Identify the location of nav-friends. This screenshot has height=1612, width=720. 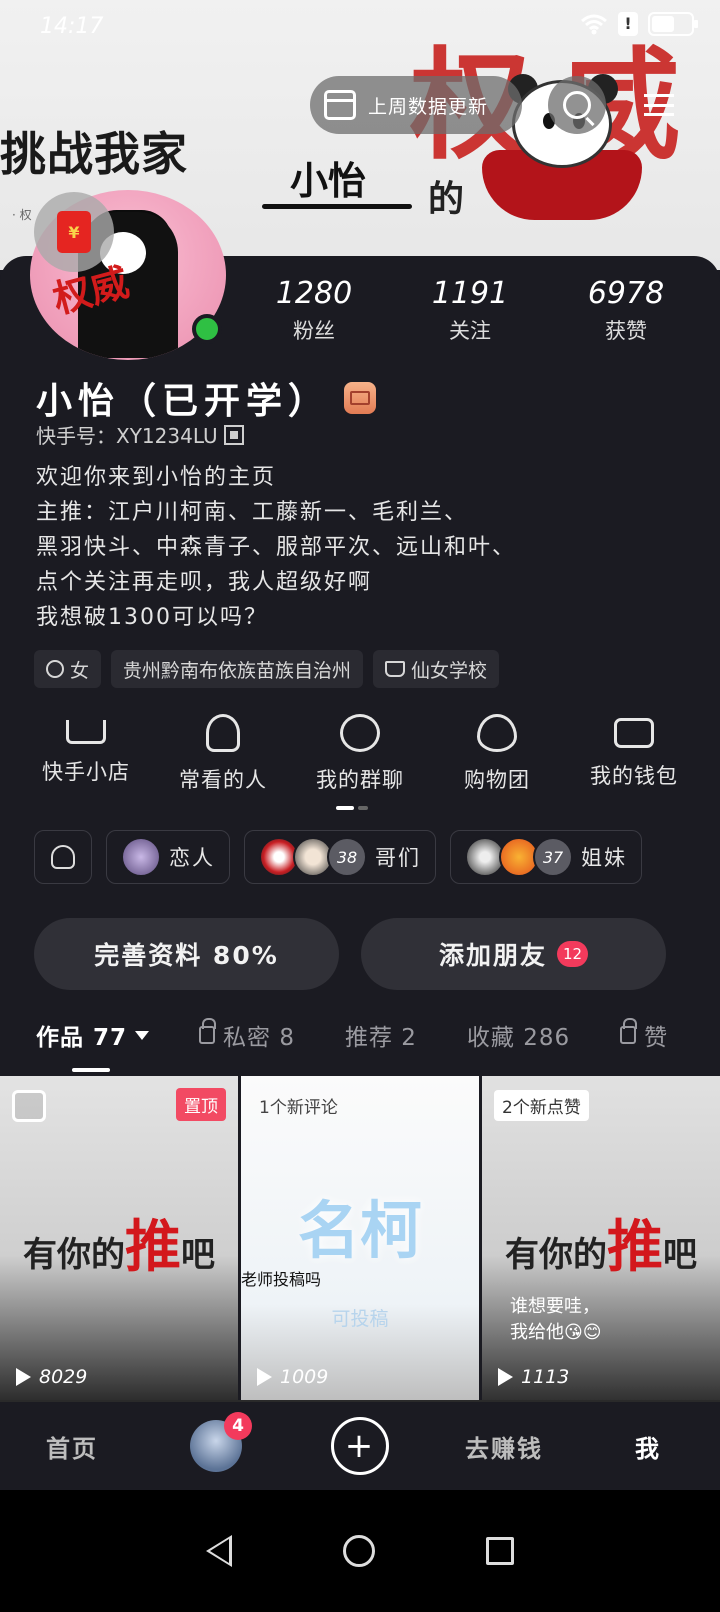
(216, 1446).